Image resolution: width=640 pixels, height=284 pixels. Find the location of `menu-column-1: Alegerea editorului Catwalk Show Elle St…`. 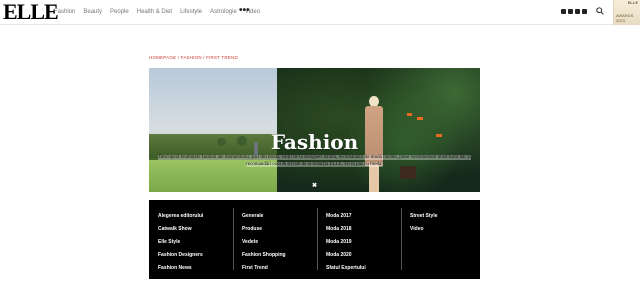

menu-column-1: Alegerea editorului Catwalk Show Elle St… is located at coordinates (180, 242).